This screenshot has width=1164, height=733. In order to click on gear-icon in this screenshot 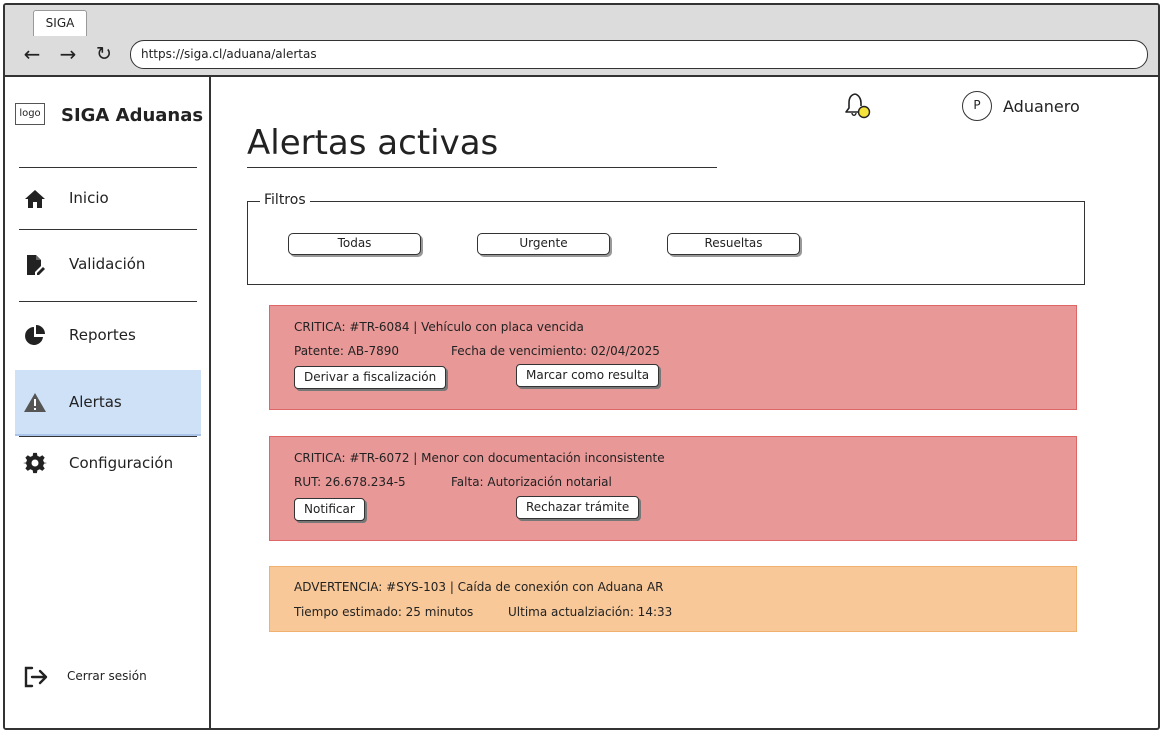, I will do `click(35, 463)`.